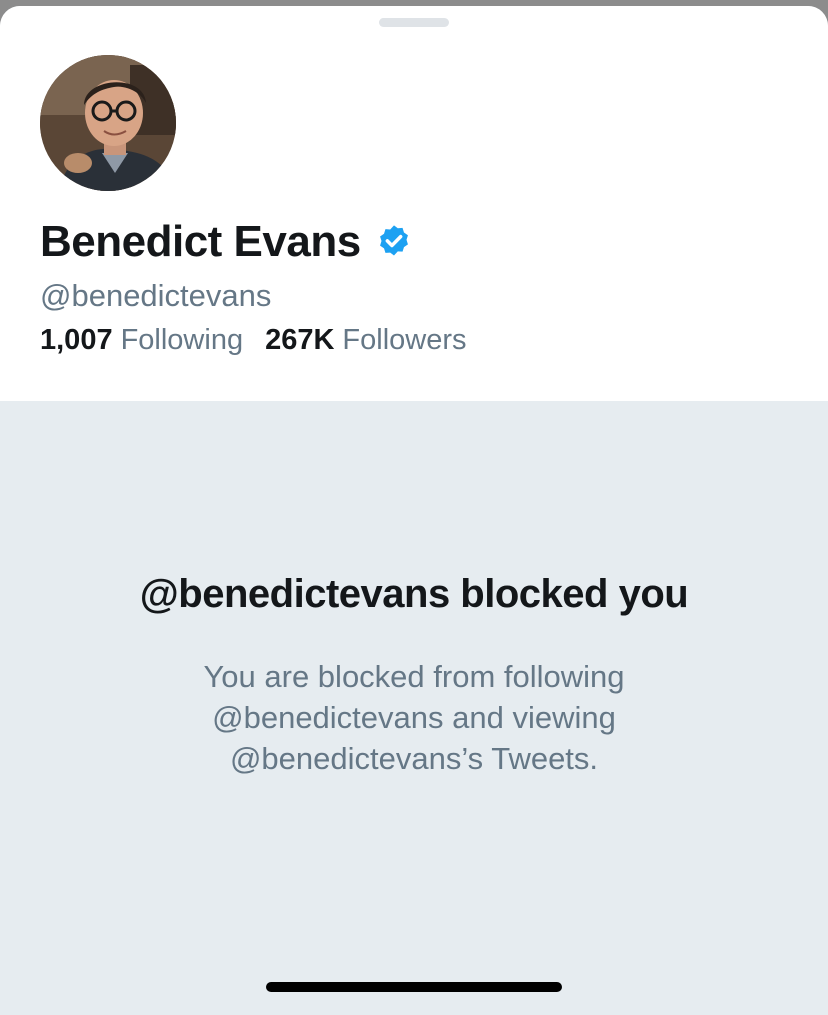  I want to click on following-stat: 1,007 Following, so click(141, 340).